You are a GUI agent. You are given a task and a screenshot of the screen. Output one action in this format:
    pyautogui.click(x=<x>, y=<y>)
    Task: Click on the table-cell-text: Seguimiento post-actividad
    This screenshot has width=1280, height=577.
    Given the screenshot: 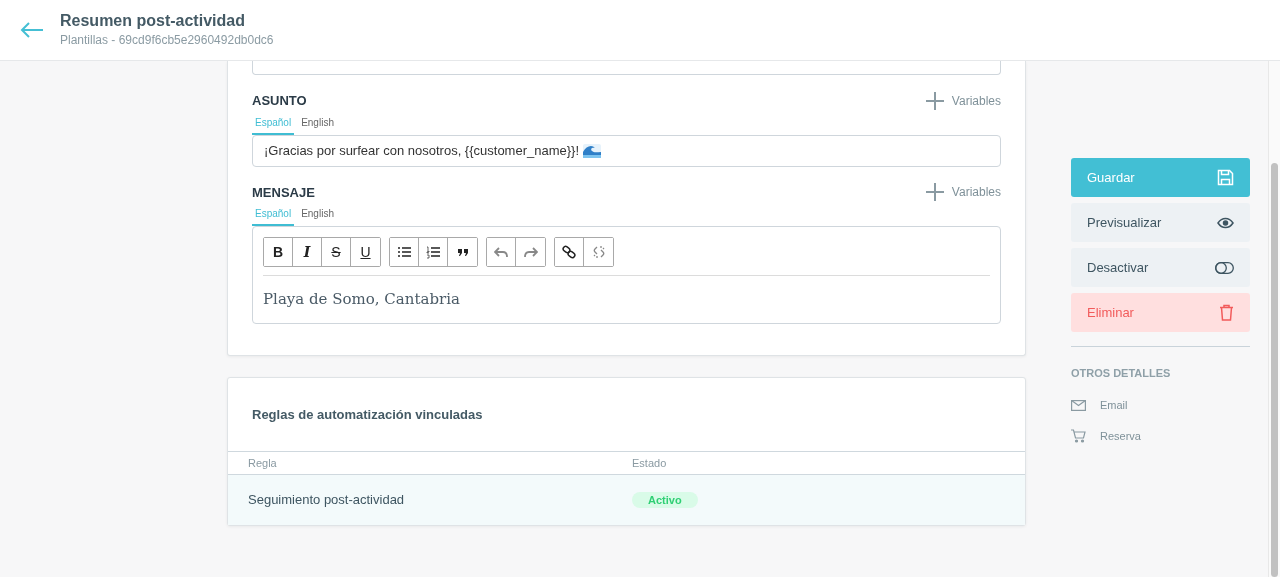 What is the action you would take?
    pyautogui.click(x=327, y=500)
    